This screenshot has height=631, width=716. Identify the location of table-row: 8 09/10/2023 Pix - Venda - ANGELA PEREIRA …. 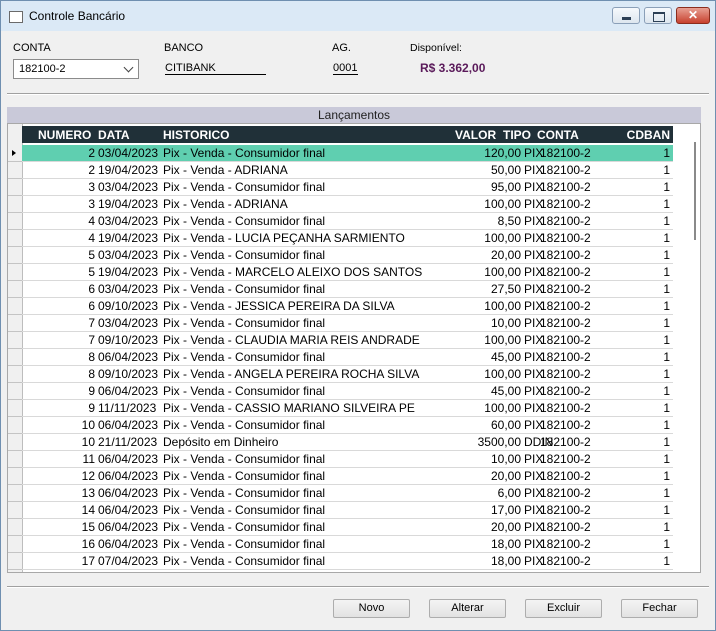
(340, 374).